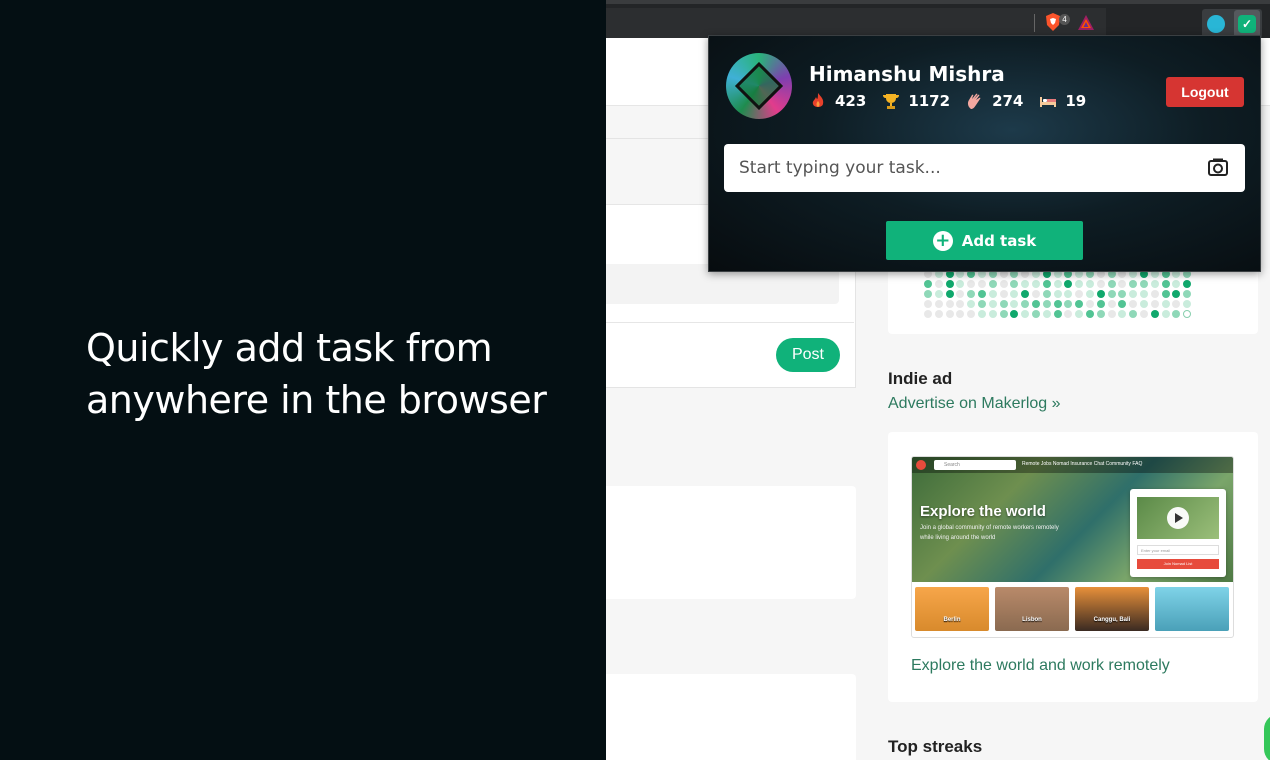 Image resolution: width=1270 pixels, height=760 pixels. Describe the element at coordinates (994, 101) in the screenshot. I see `praise-stat: 274` at that location.